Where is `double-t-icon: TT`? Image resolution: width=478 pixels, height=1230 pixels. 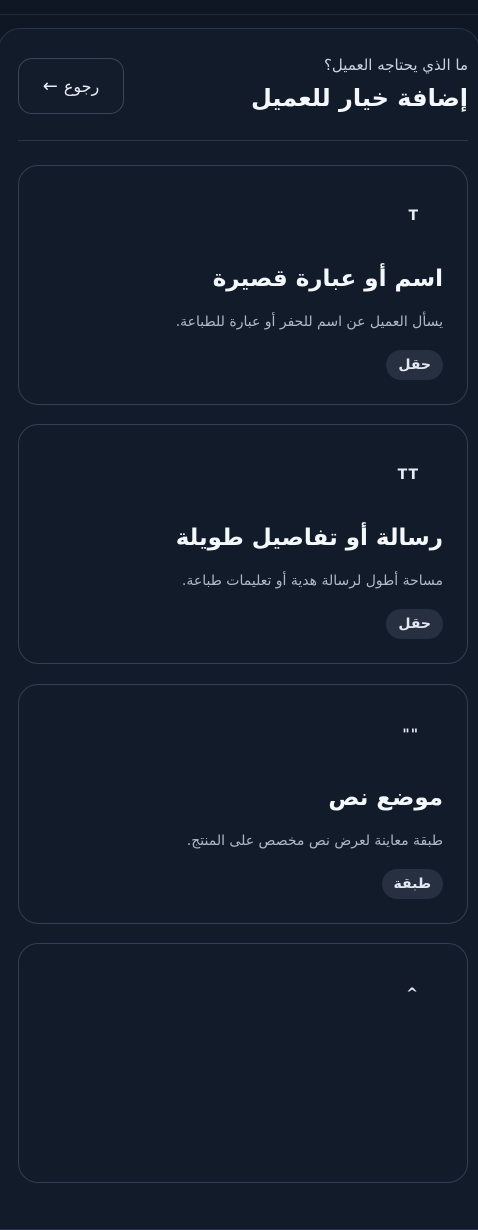 double-t-icon: TT is located at coordinates (408, 475).